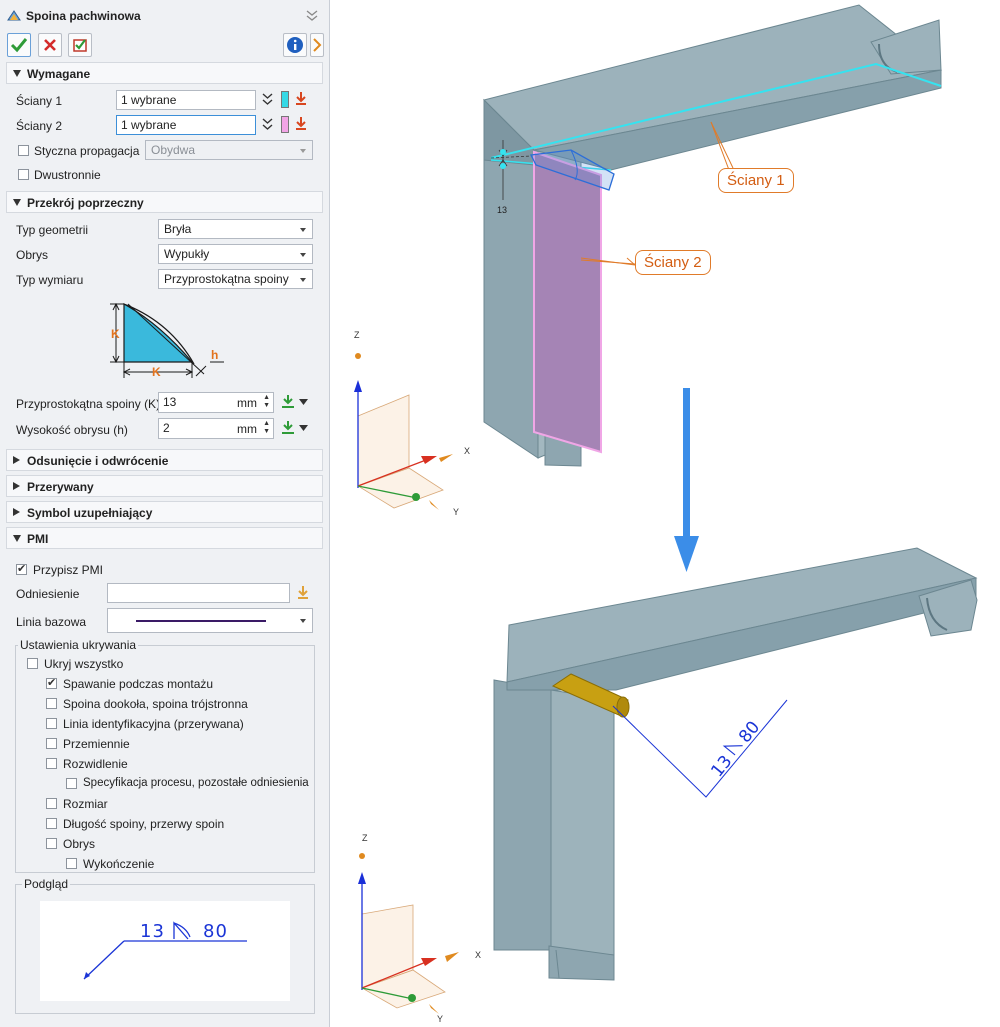 The image size is (1000, 1027). What do you see at coordinates (235, 254) in the screenshot?
I see `contour-select: Wypukły` at bounding box center [235, 254].